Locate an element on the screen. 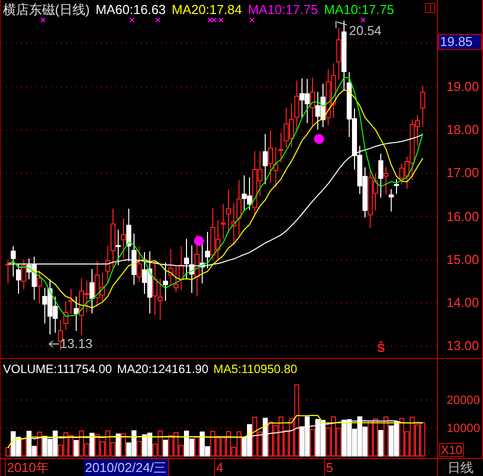 The image size is (483, 476). time-axis-label: 4 is located at coordinates (219, 467).